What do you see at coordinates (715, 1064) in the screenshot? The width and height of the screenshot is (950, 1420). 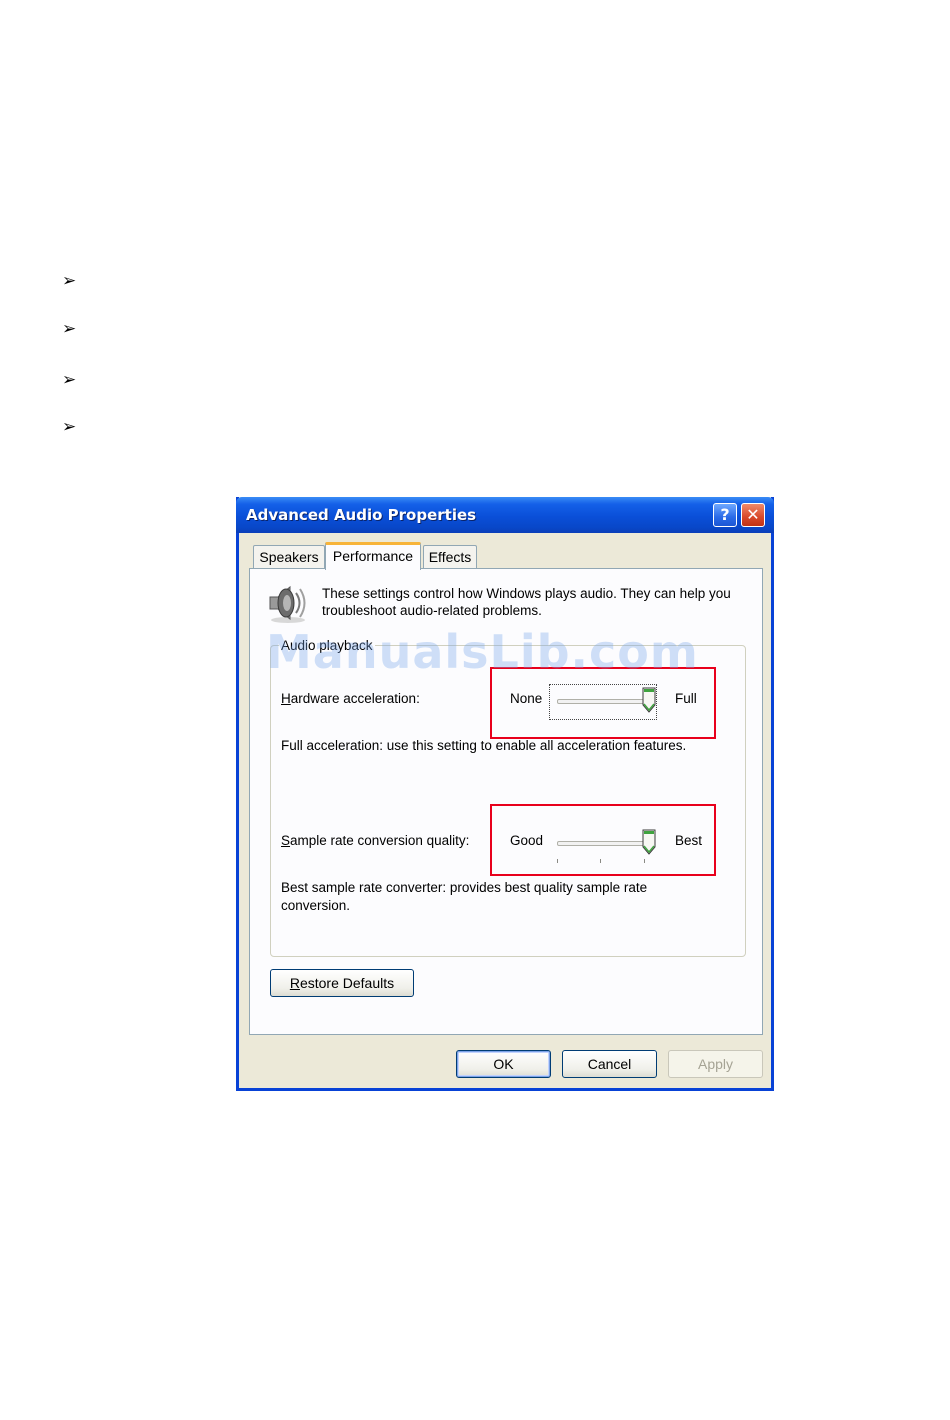 I see `apply-button: Apply` at bounding box center [715, 1064].